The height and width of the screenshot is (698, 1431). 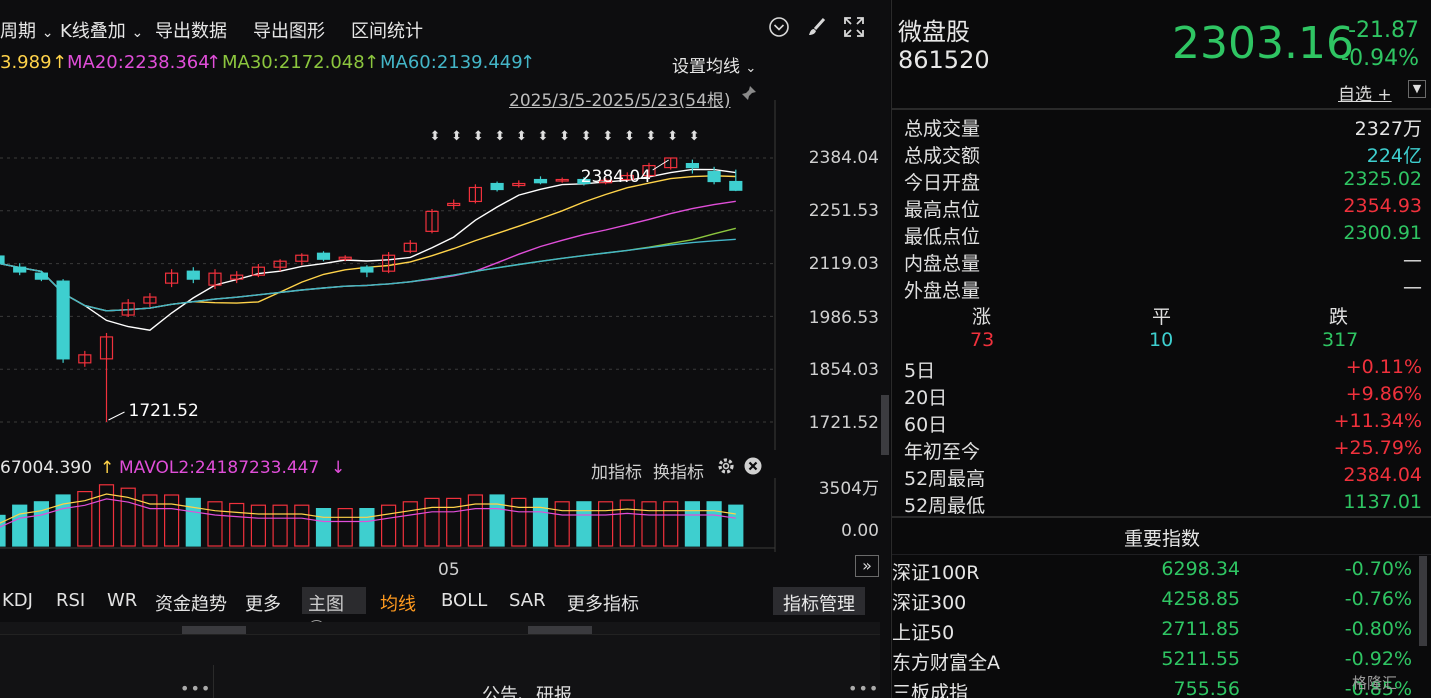 What do you see at coordinates (1161, 235) in the screenshot?
I see `stat-row: 最低点位 2300.91` at bounding box center [1161, 235].